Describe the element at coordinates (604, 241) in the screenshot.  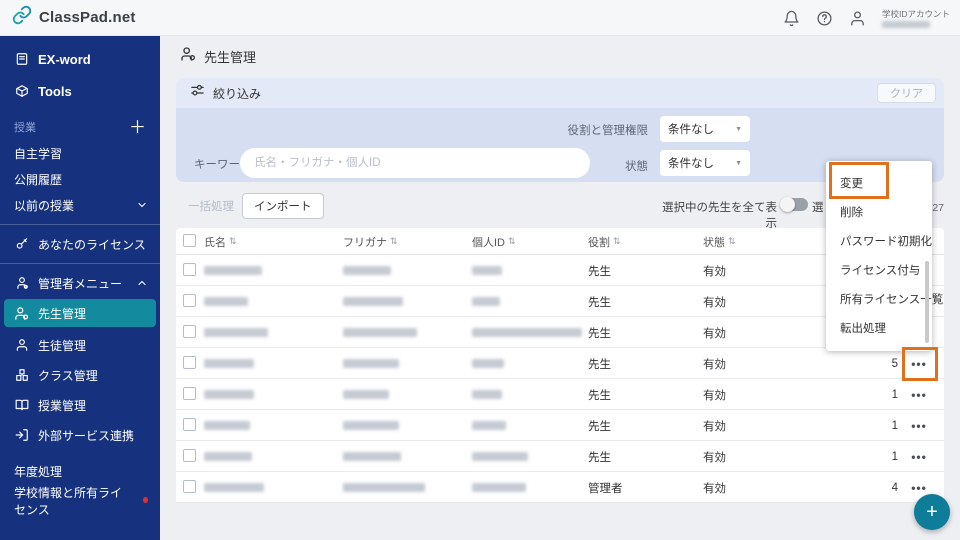
I see `column-header-role: 役割 ⇅` at that location.